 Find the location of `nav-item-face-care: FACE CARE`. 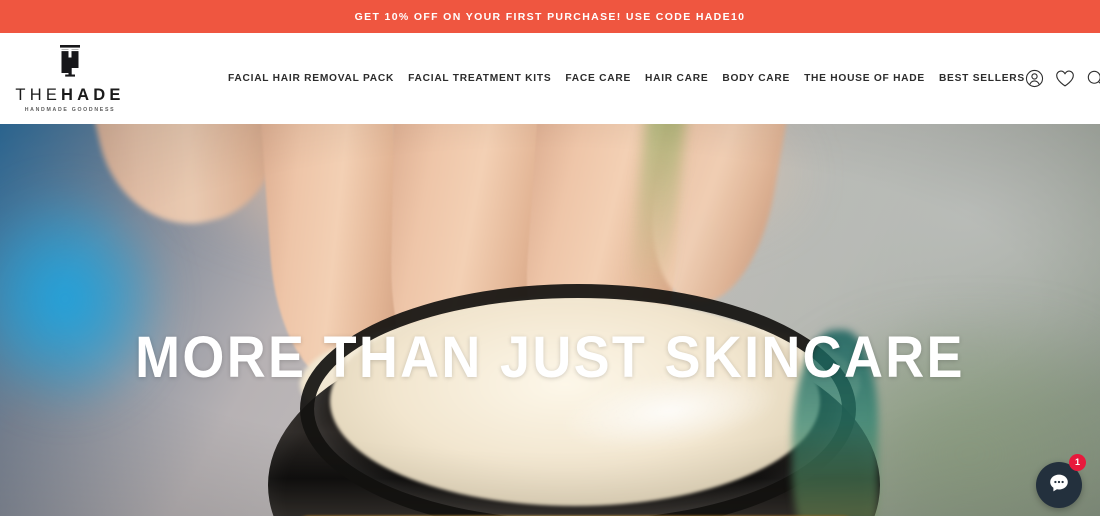

nav-item-face-care: FACE CARE is located at coordinates (598, 78).